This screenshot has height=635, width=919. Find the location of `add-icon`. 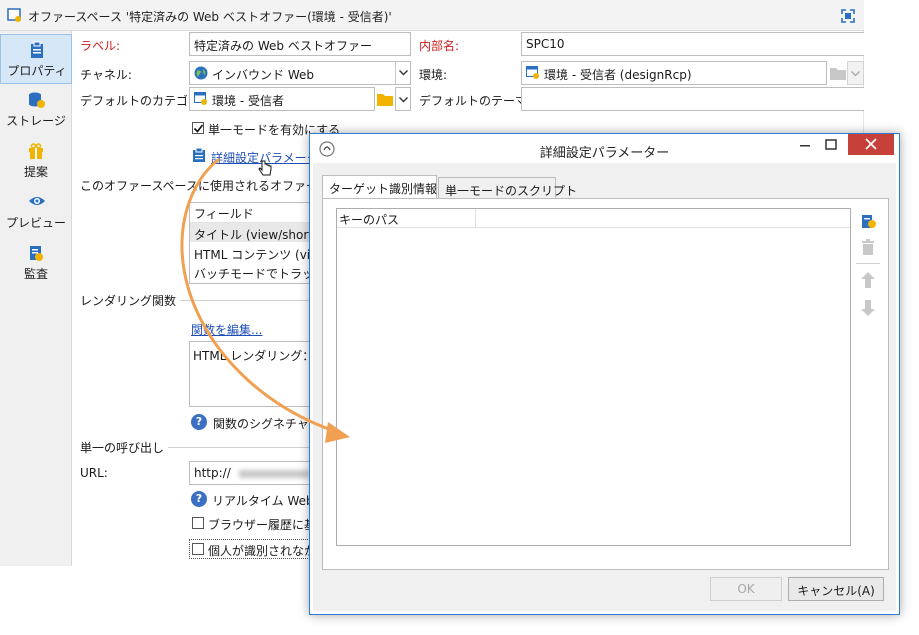

add-icon is located at coordinates (868, 221).